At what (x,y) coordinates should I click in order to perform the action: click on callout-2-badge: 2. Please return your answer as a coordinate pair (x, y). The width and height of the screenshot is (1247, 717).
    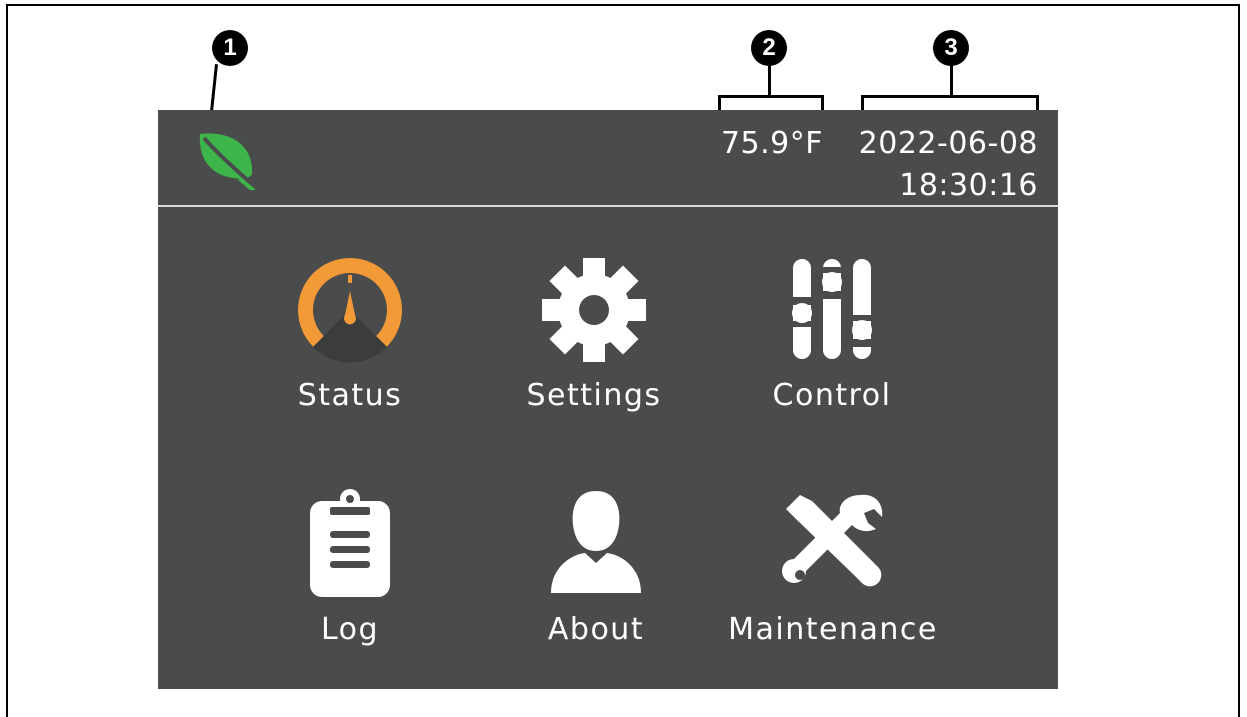
    Looking at the image, I should click on (769, 48).